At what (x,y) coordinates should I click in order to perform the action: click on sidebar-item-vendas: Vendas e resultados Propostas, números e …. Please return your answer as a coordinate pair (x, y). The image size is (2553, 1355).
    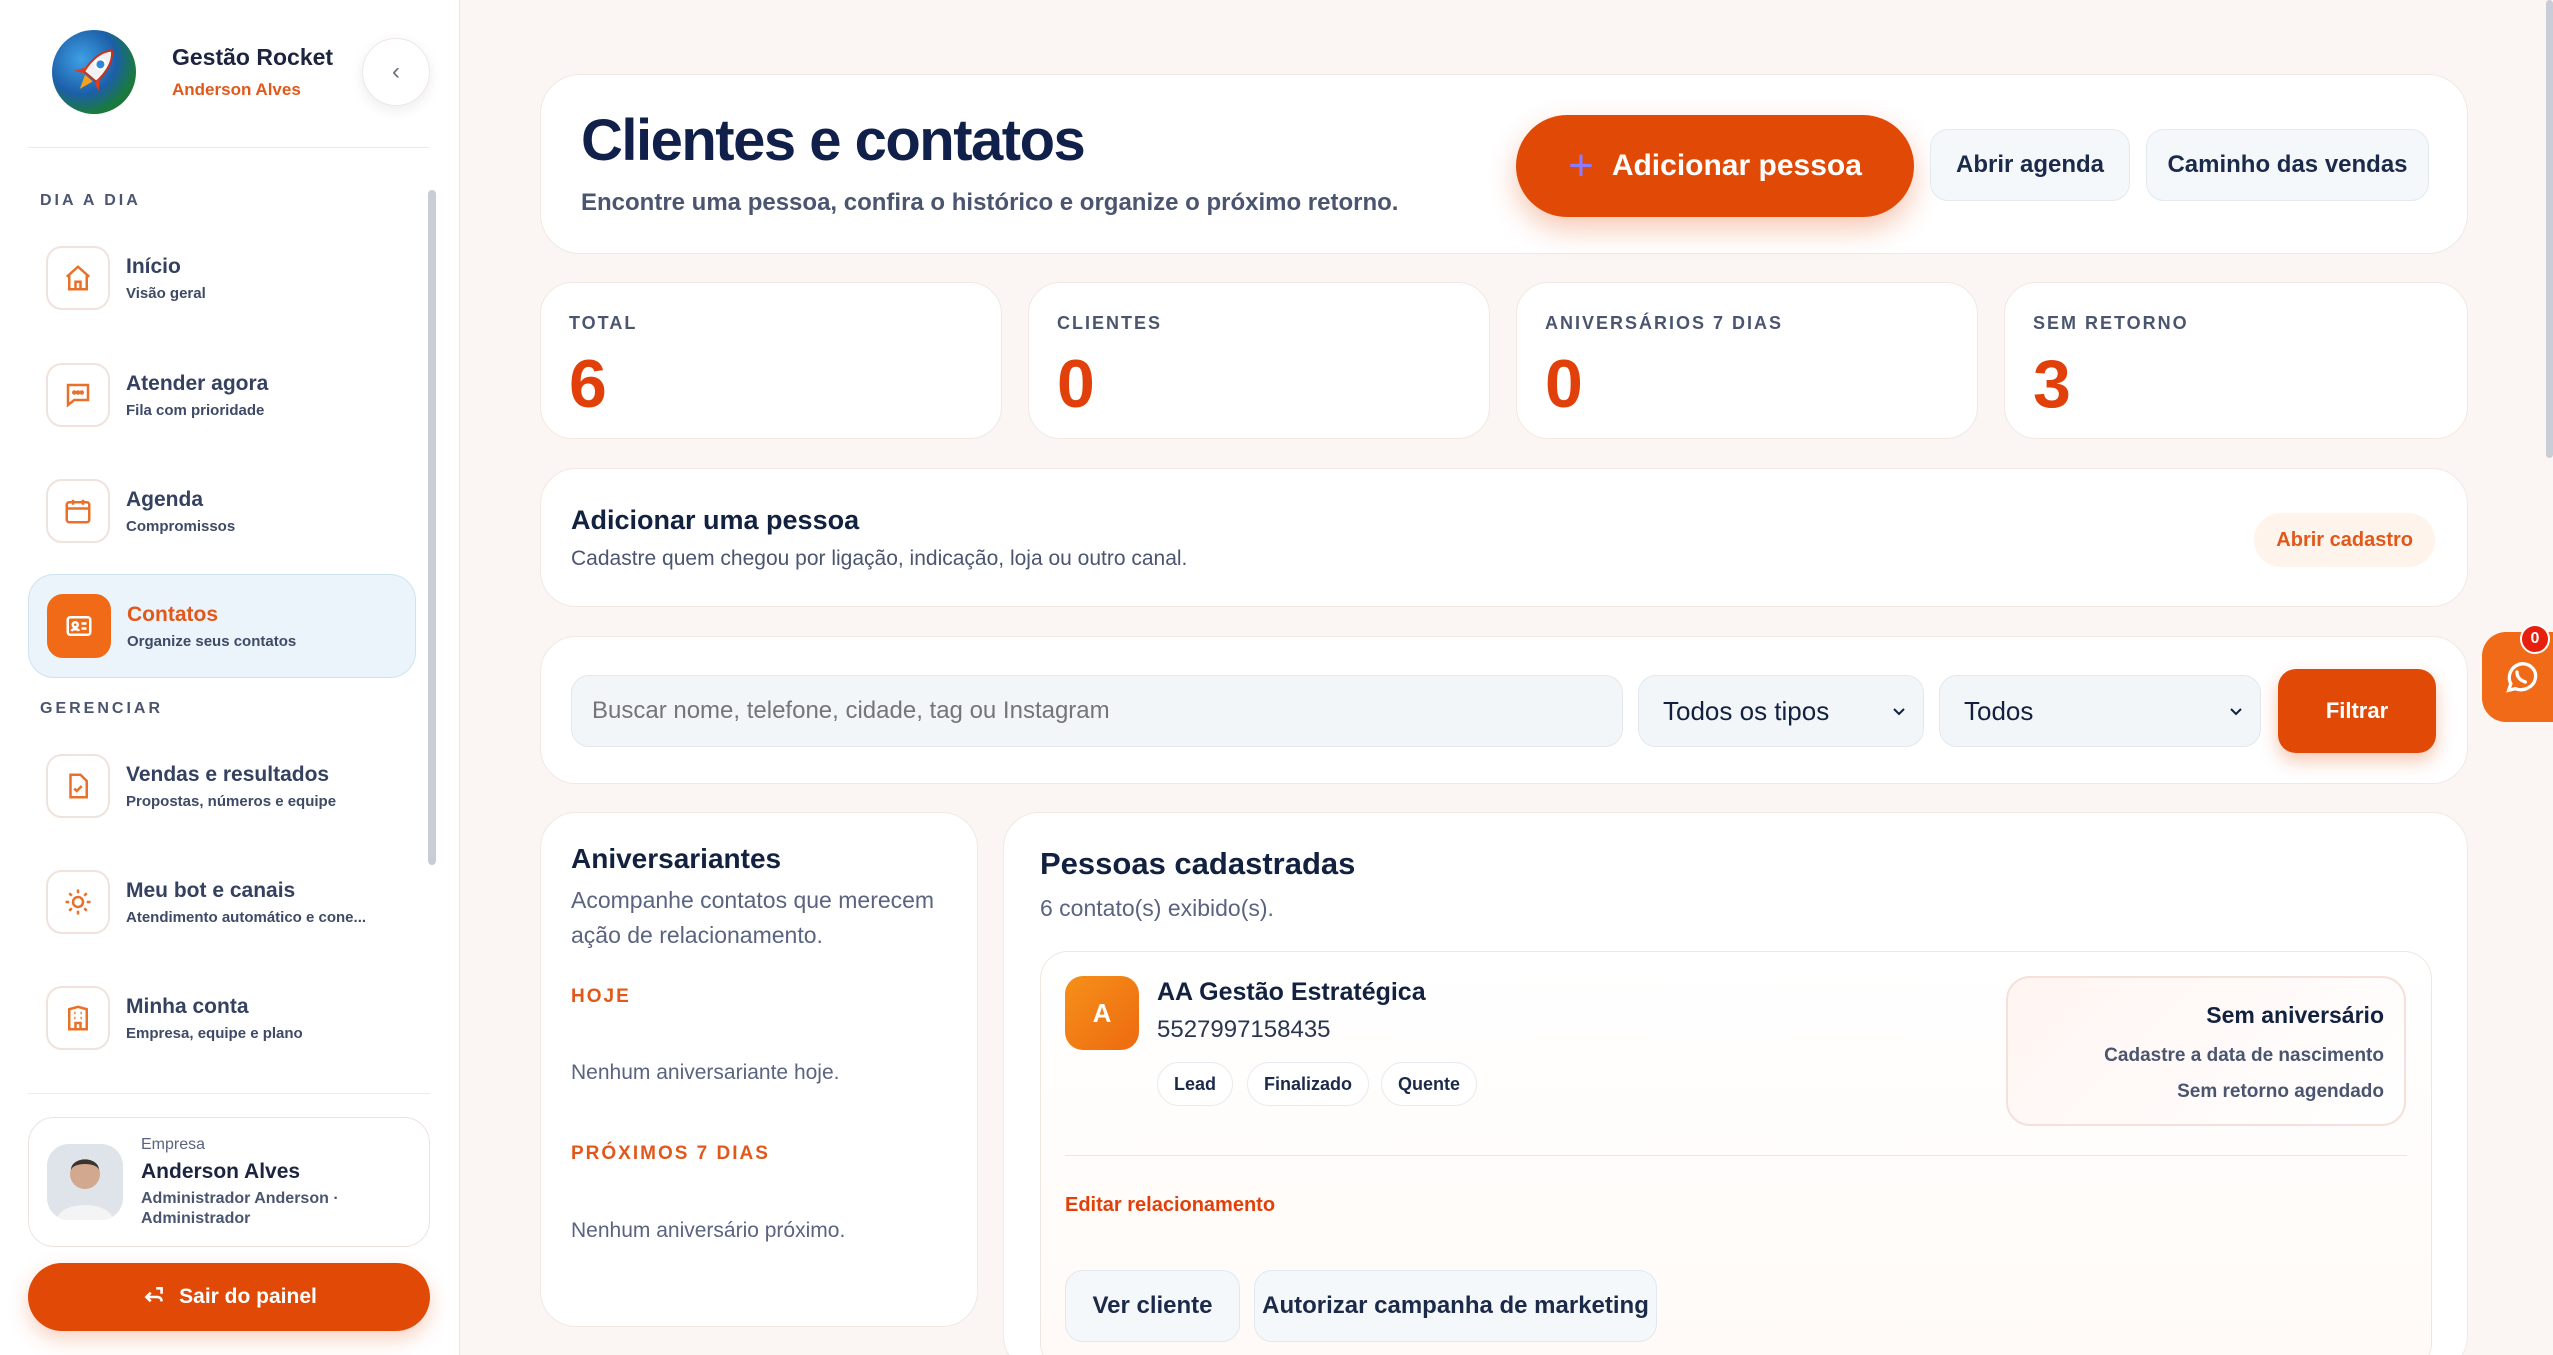
    Looking at the image, I should click on (222, 786).